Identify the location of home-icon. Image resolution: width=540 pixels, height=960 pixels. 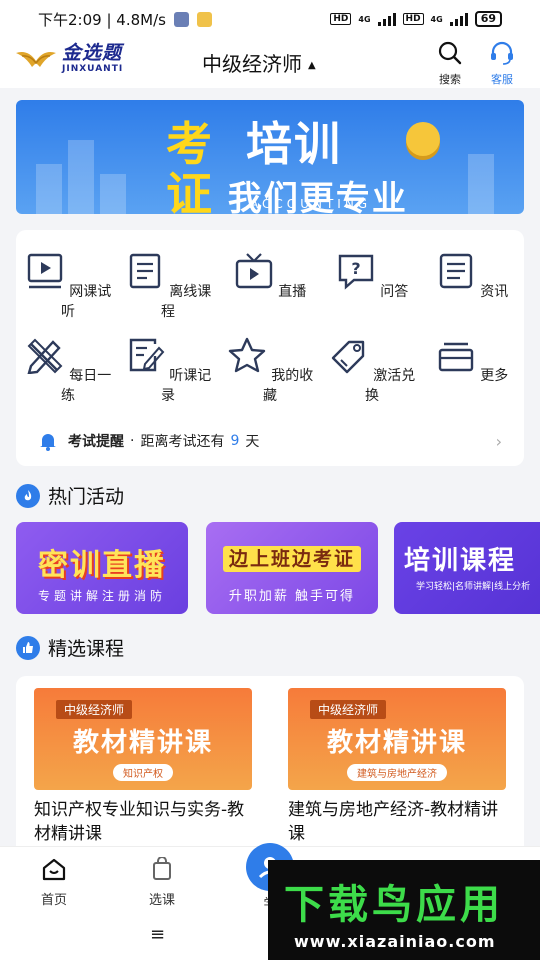
(54, 869).